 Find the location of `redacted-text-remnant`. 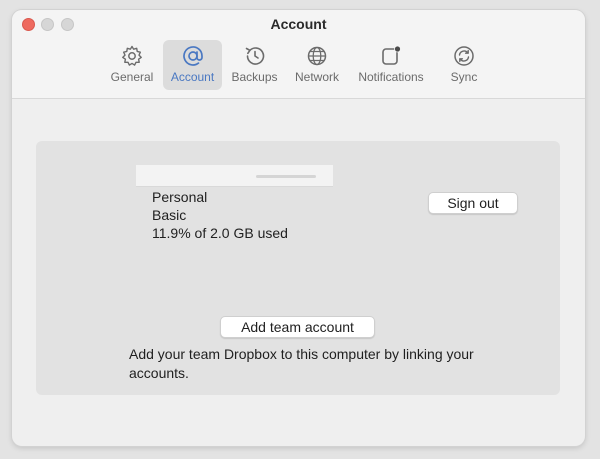

redacted-text-remnant is located at coordinates (286, 176).